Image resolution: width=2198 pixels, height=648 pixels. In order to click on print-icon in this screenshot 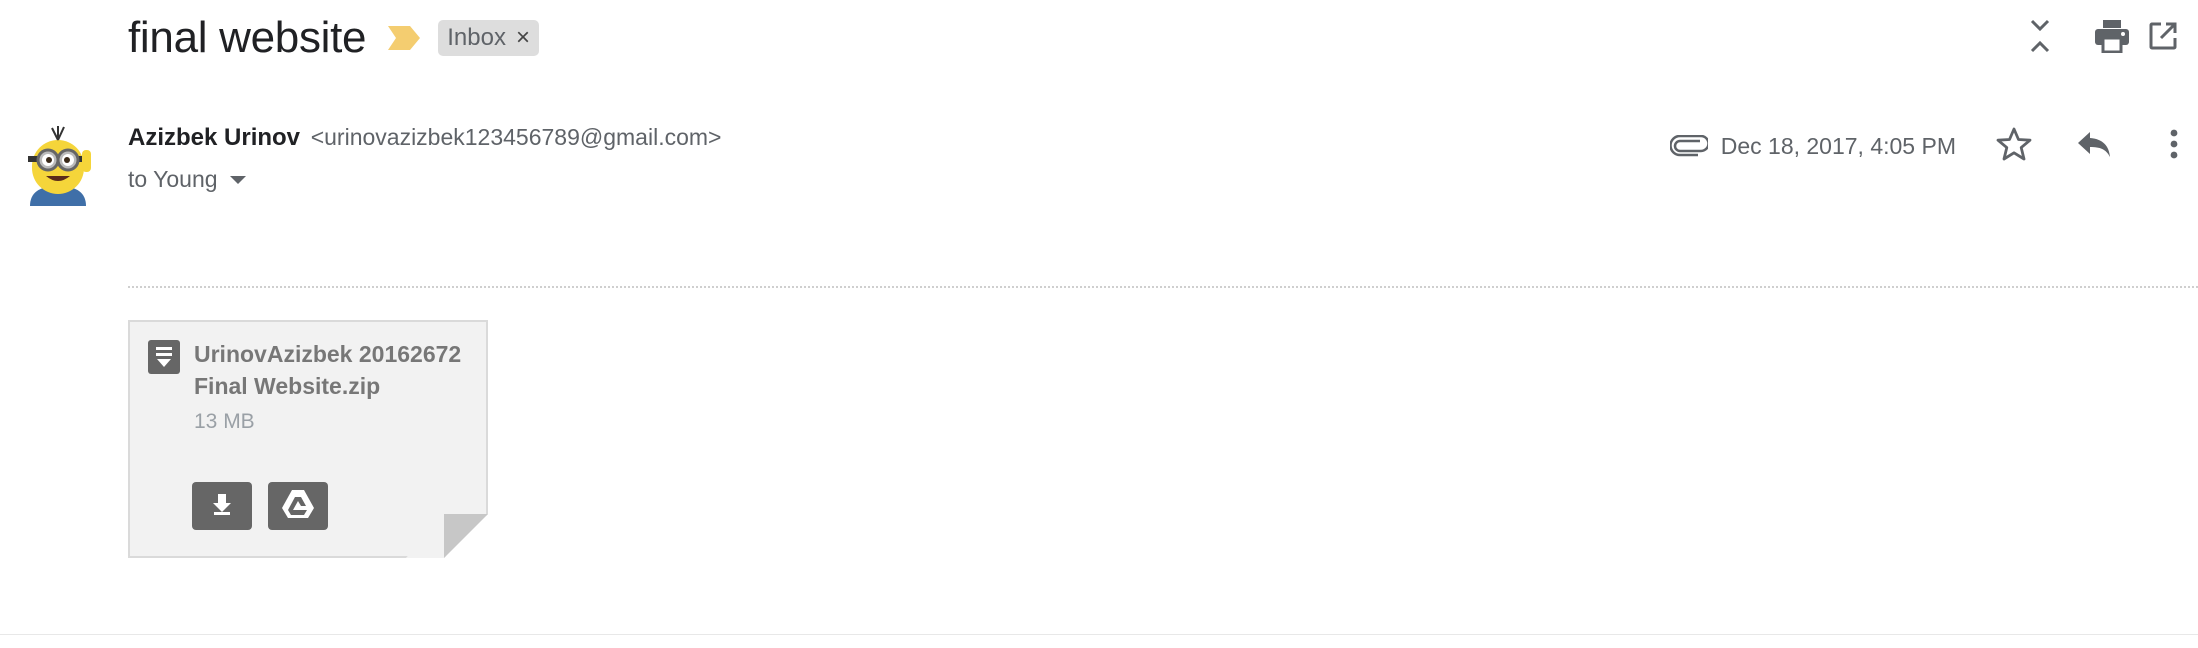, I will do `click(2112, 38)`.